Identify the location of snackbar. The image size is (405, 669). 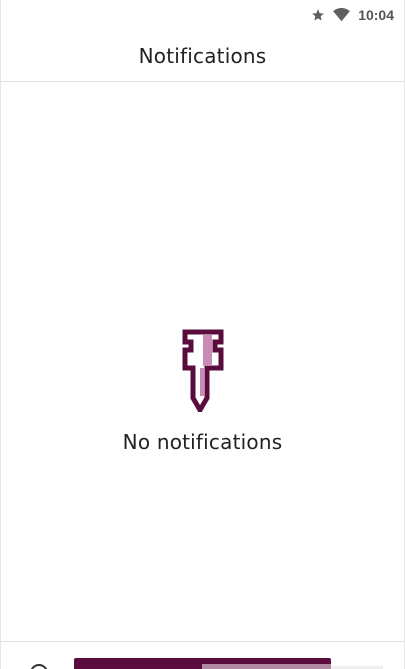
(202, 663).